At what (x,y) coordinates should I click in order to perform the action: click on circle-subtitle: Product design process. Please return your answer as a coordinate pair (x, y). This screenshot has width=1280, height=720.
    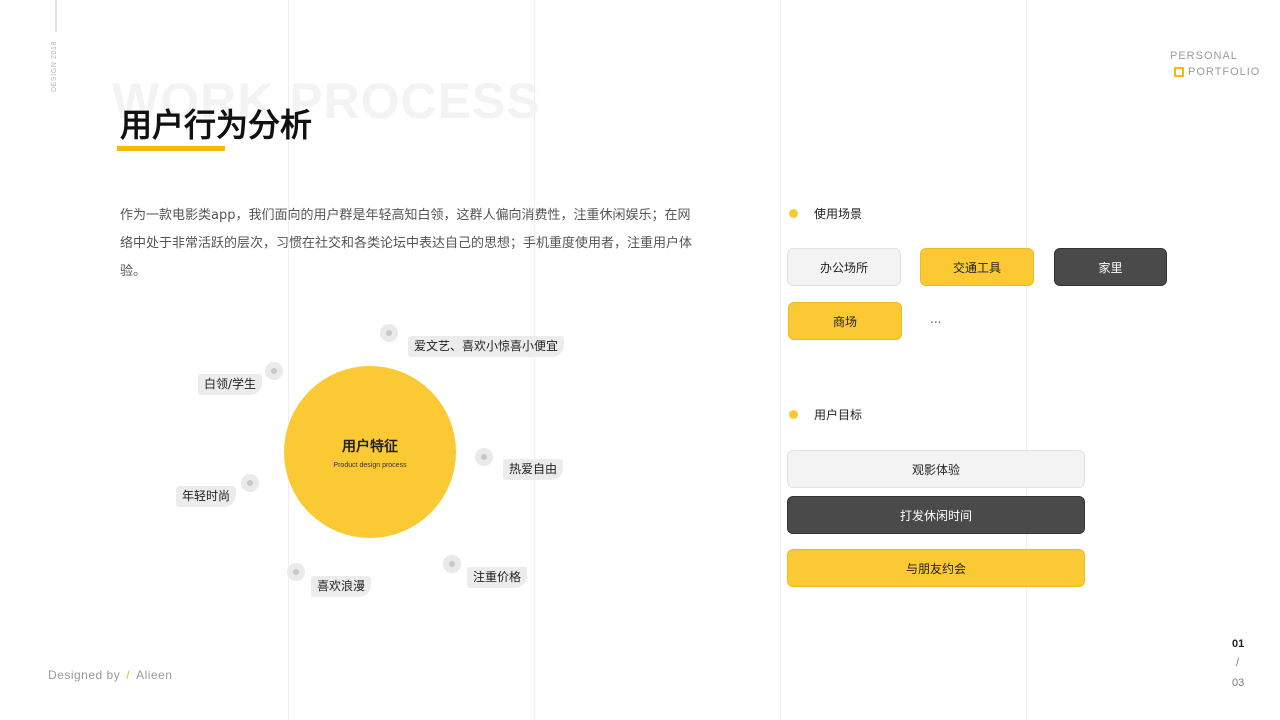
    Looking at the image, I should click on (370, 465).